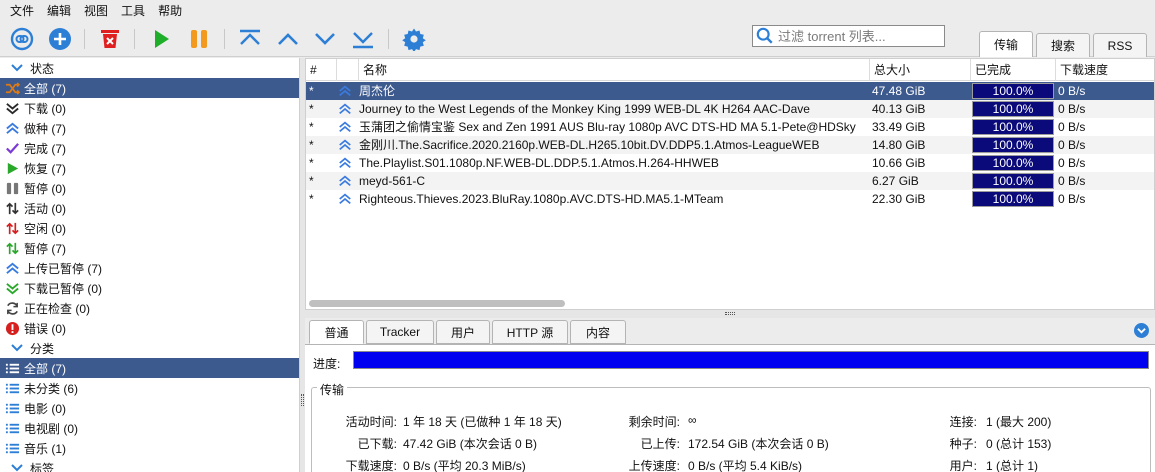  I want to click on category-filter-item: 音乐 (1), so click(149, 448).